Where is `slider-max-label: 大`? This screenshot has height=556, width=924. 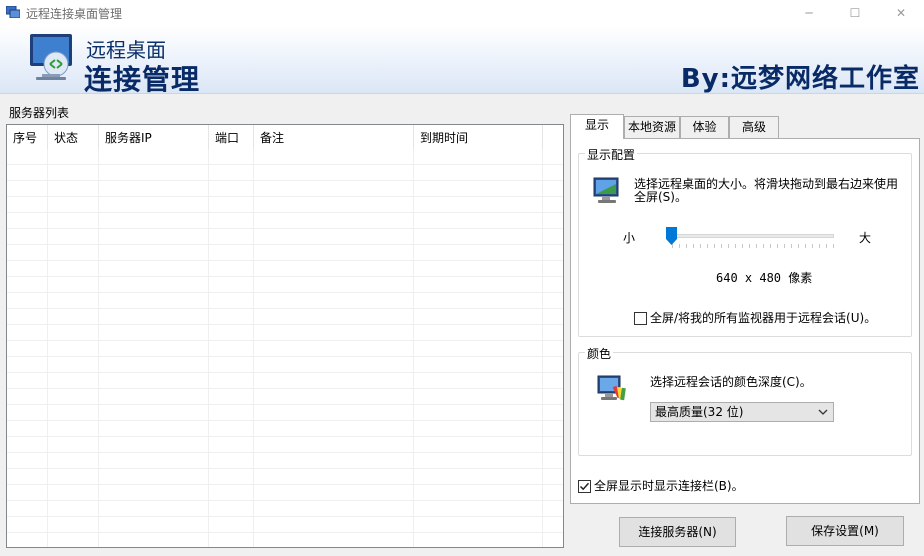 slider-max-label: 大 is located at coordinates (865, 238).